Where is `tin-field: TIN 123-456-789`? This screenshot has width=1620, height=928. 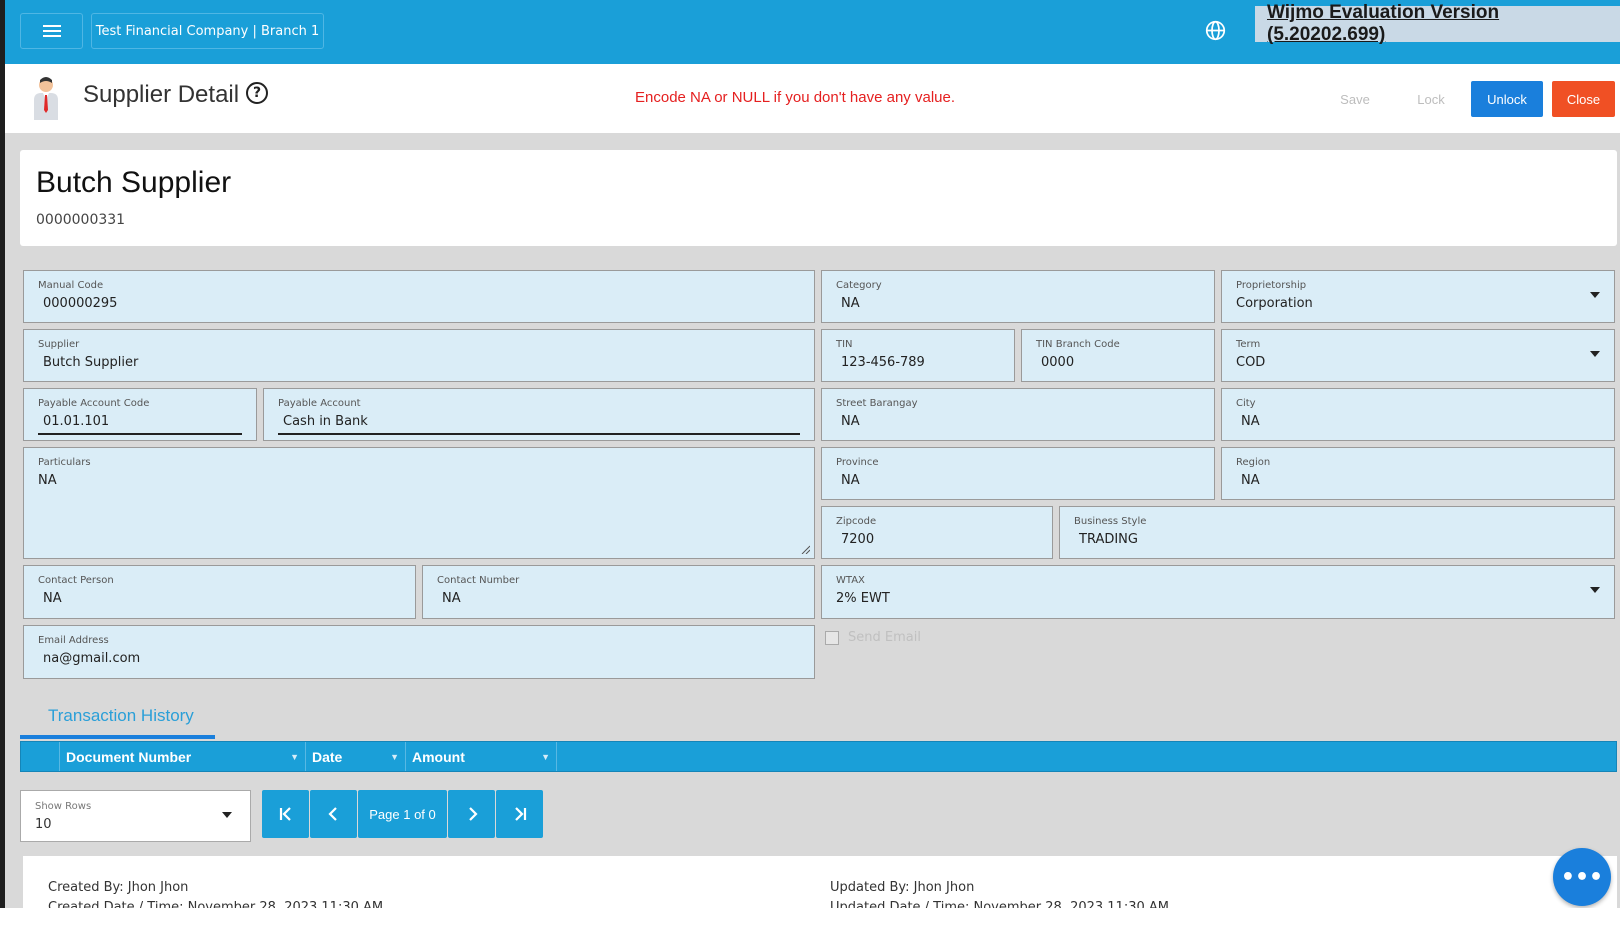 tin-field: TIN 123-456-789 is located at coordinates (918, 355).